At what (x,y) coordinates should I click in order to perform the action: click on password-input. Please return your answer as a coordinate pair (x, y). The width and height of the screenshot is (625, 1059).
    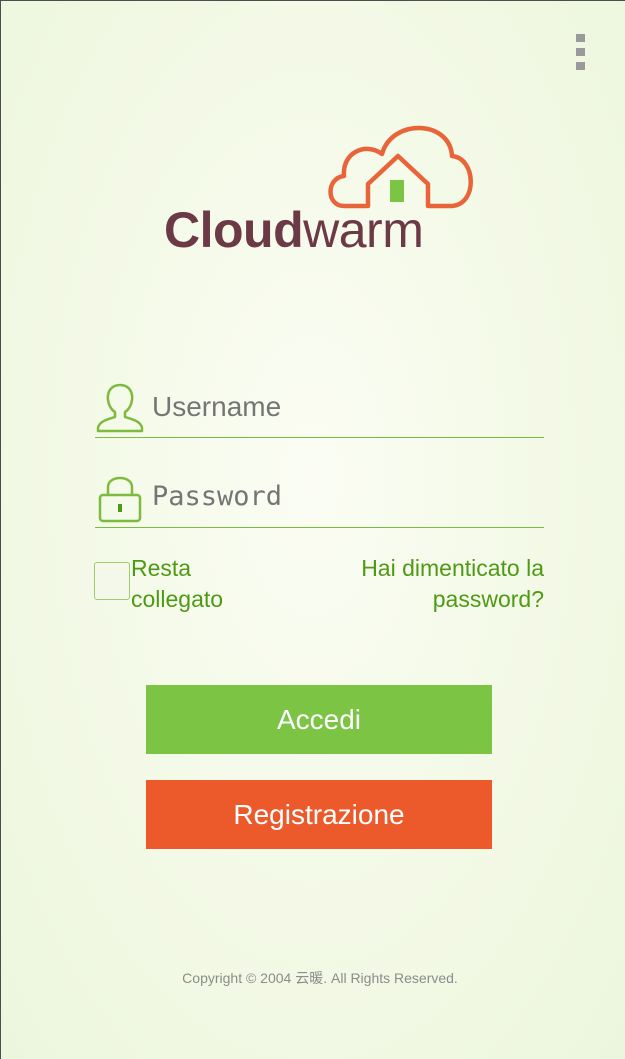
    Looking at the image, I should click on (342, 497).